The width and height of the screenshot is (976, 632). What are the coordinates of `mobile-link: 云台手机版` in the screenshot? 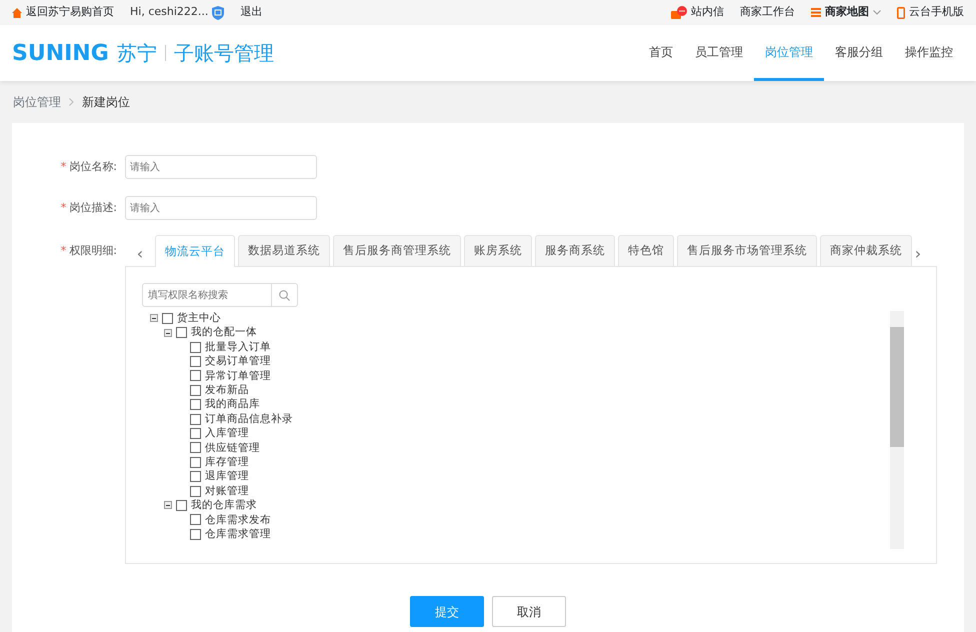 It's located at (936, 12).